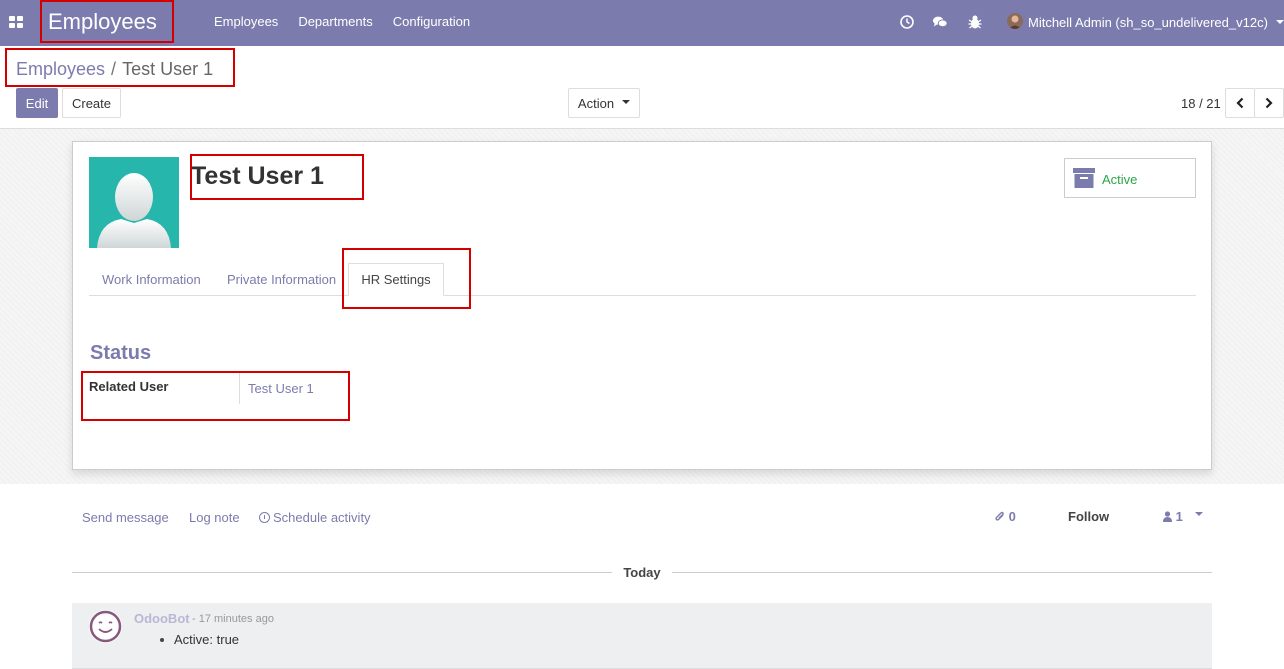  Describe the element at coordinates (91, 103) in the screenshot. I see `create-button: Create` at that location.